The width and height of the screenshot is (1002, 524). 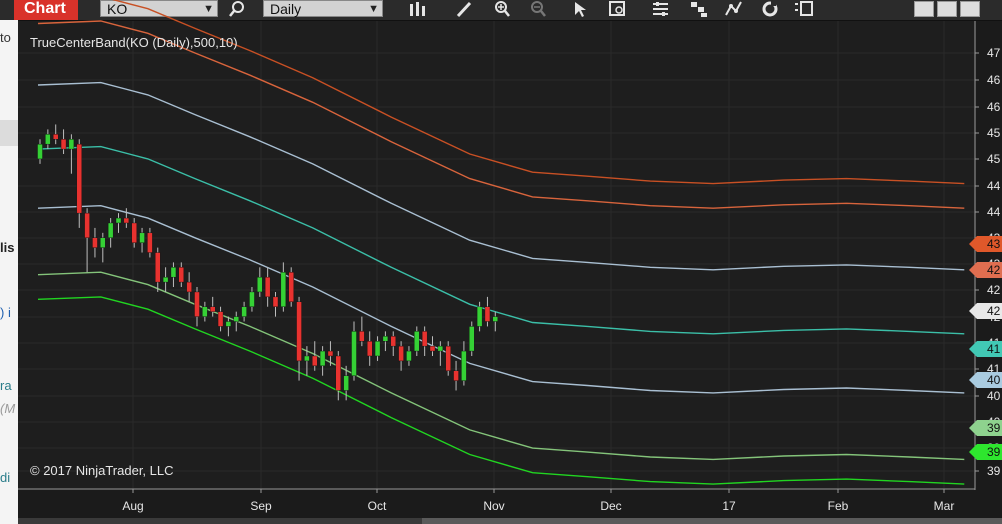 I want to click on x-tick-label: Mar, so click(x=944, y=506).